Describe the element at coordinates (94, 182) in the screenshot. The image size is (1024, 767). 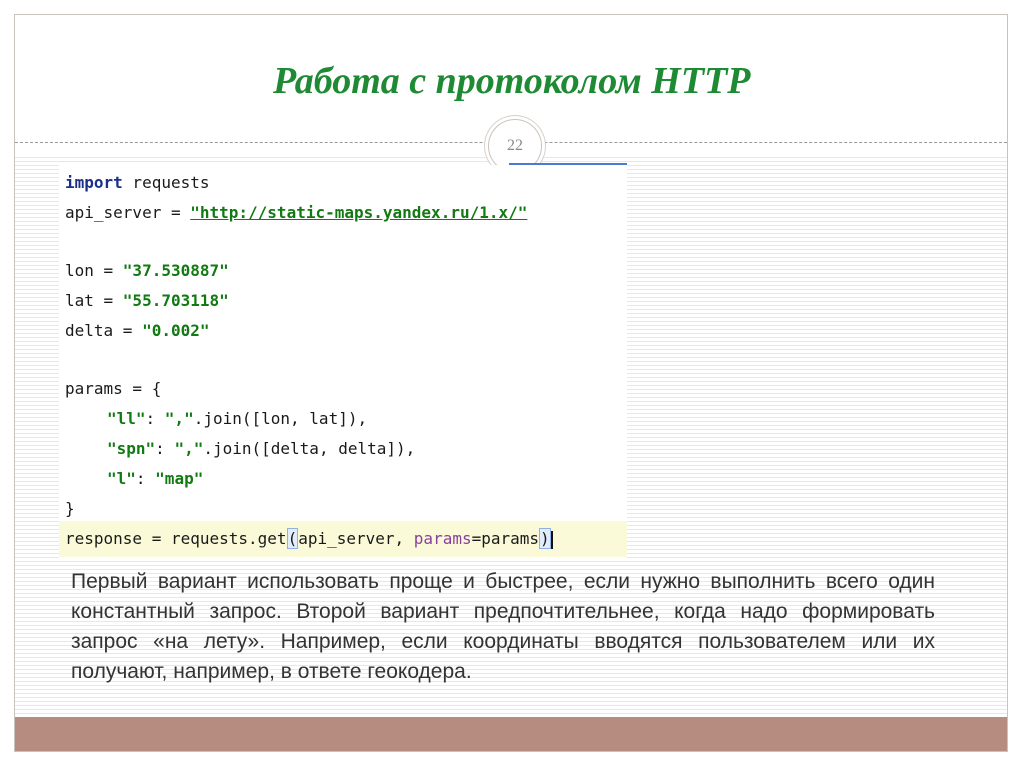
I see `keyword-import: import` at that location.